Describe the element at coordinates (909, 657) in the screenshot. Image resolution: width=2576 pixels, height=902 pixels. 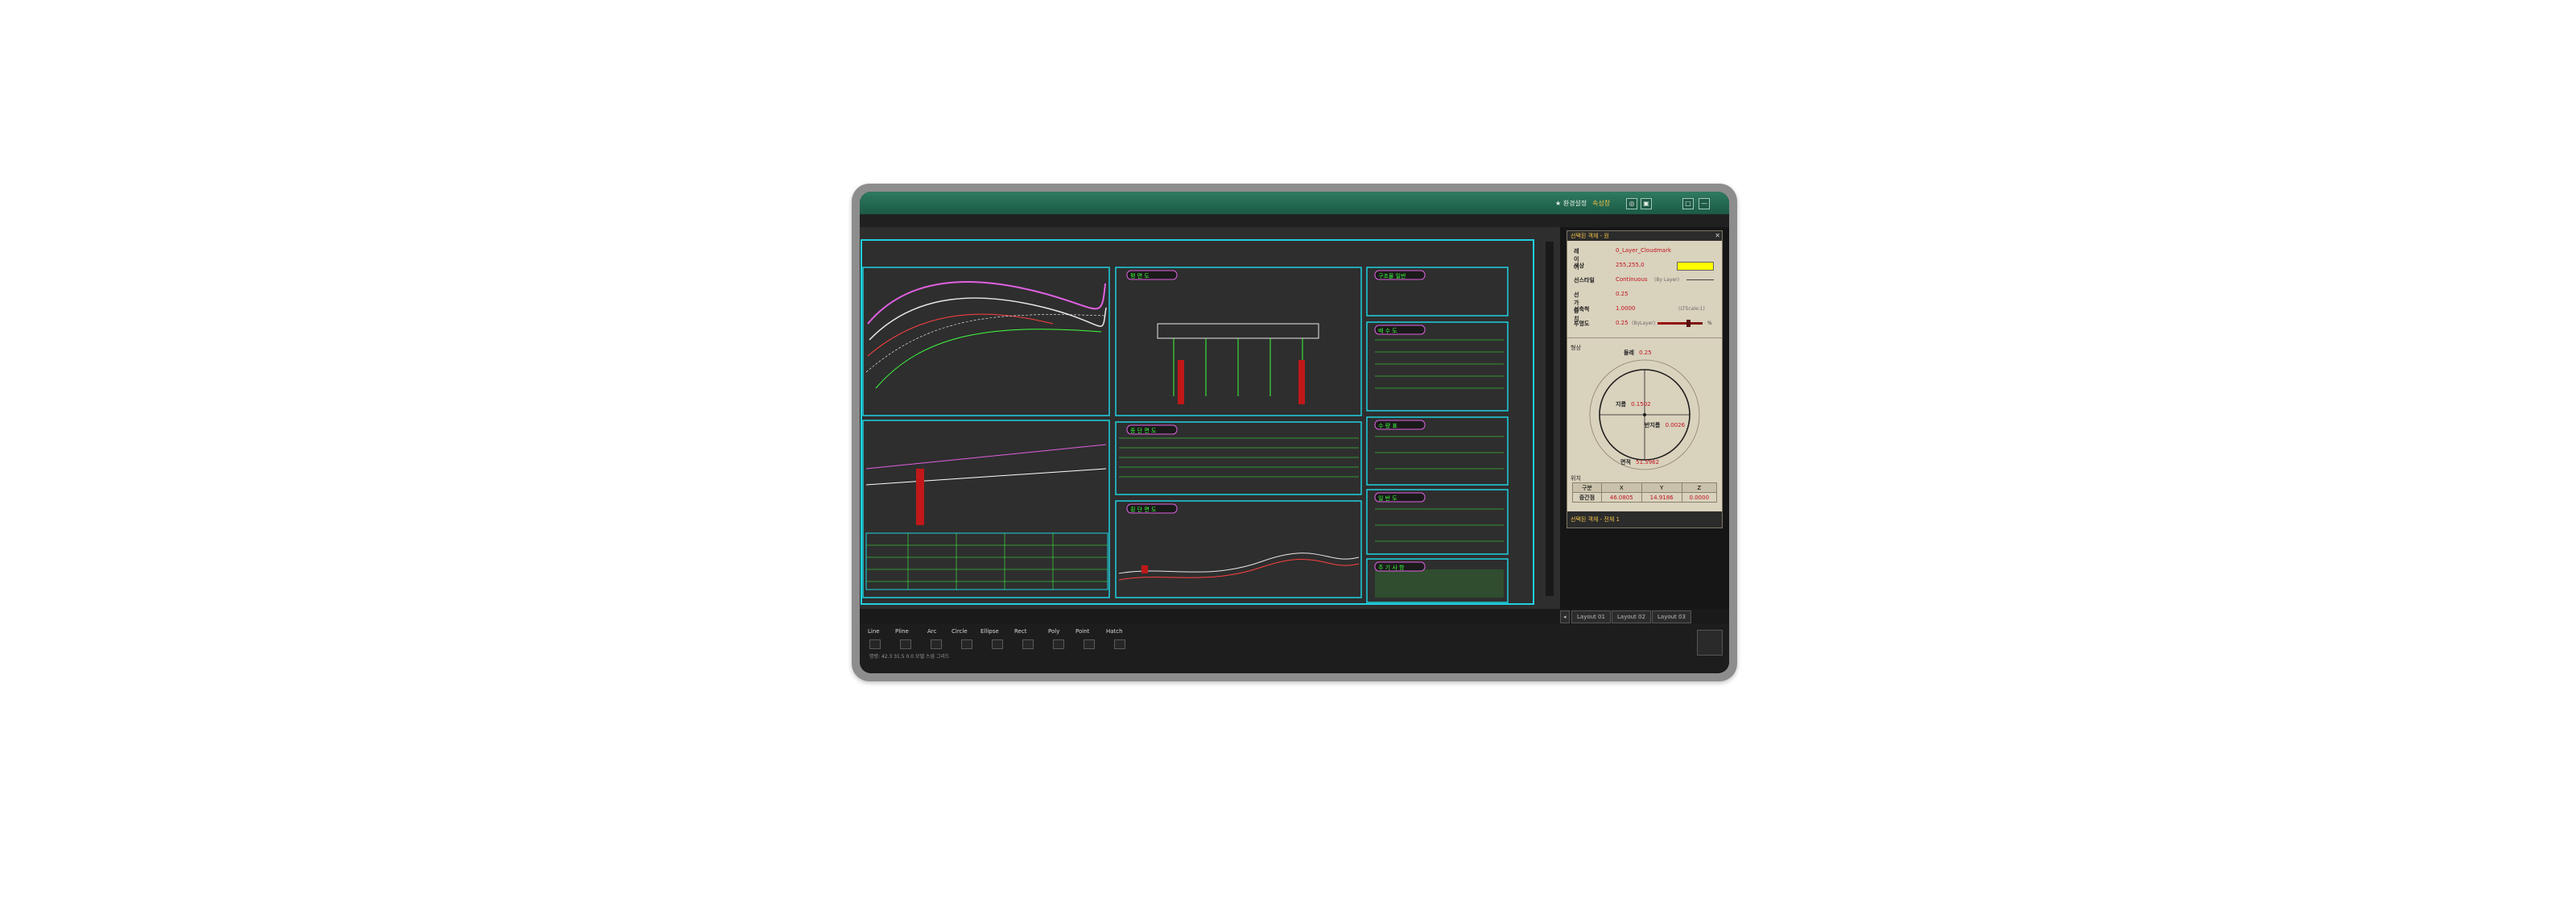
I see `status-bar: 명령: 42.3 31.5 0.0 모델 스냅 그리드` at that location.